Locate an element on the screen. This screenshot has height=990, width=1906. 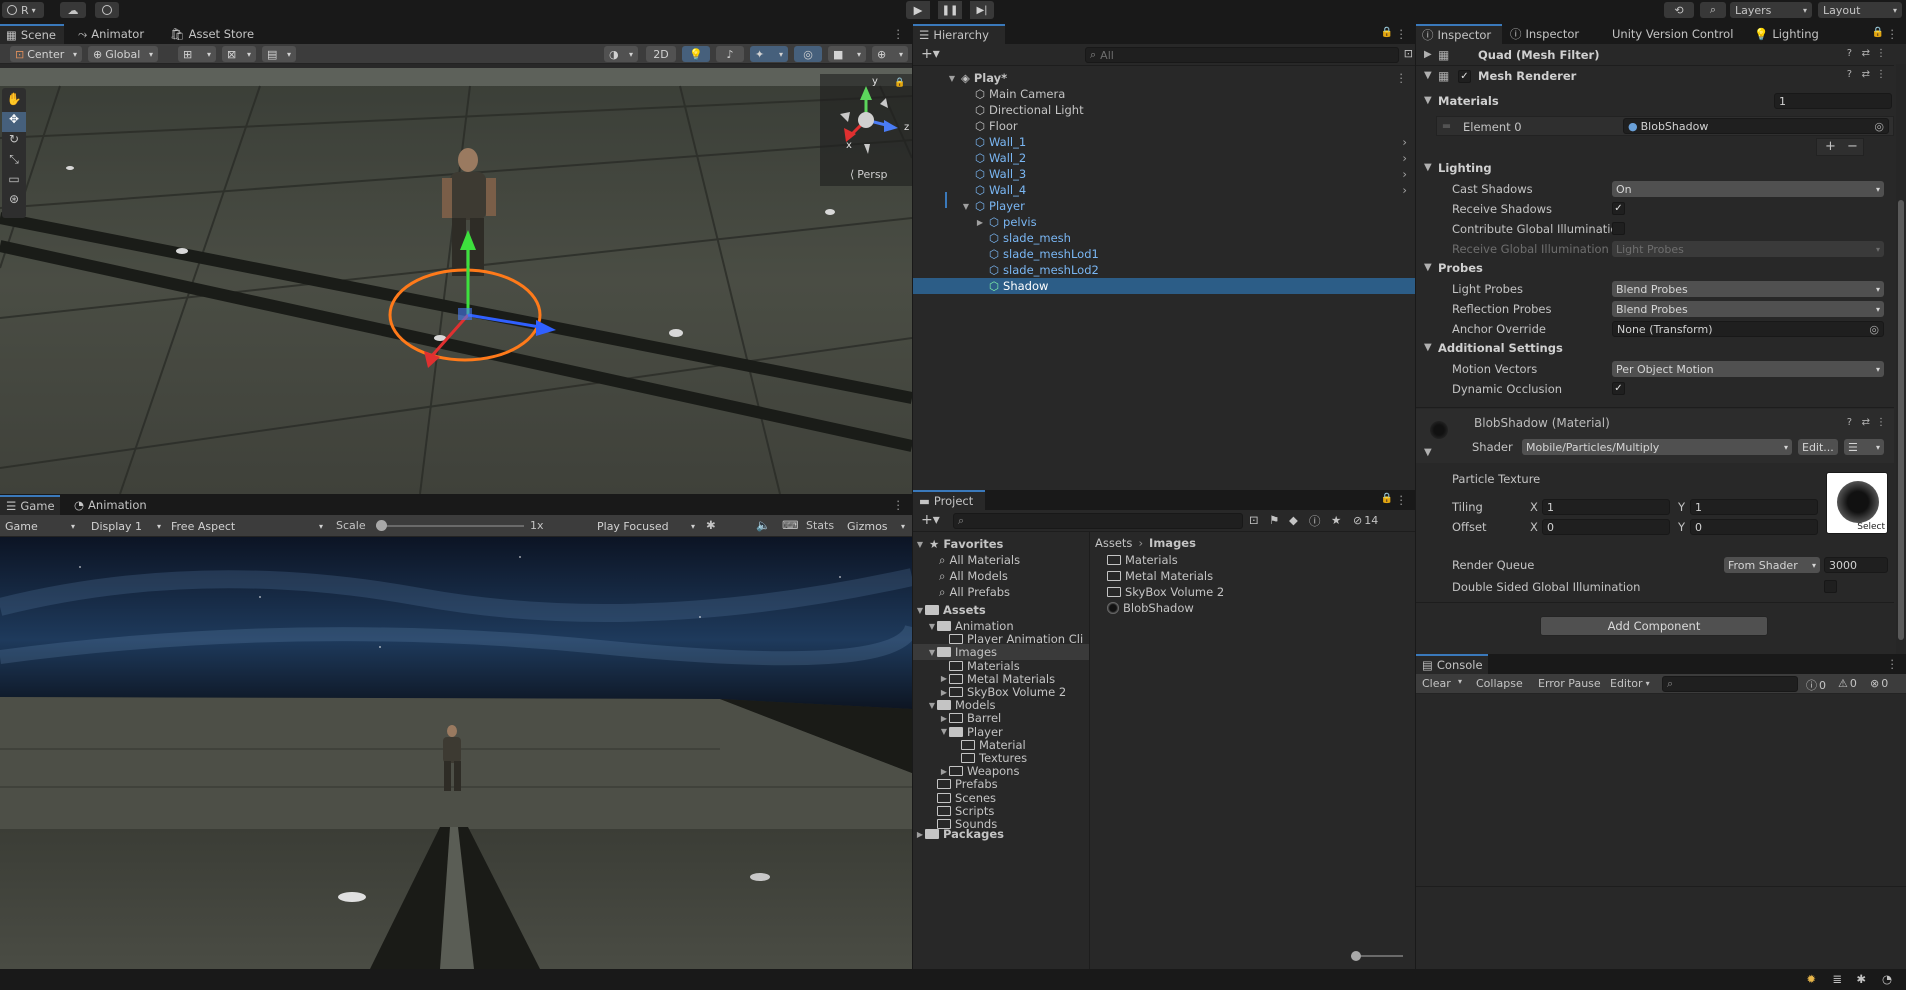
scene-menu-icon: ⋮ is located at coordinates (1402, 78).